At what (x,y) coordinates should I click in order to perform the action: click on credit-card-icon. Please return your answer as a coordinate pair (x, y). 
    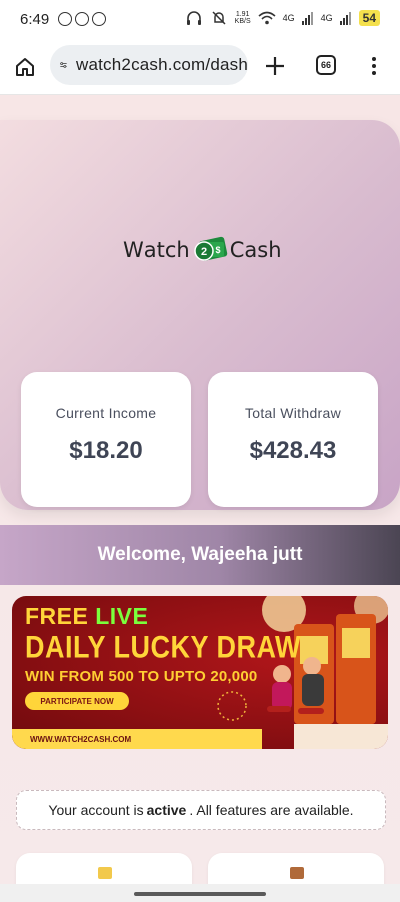
    Looking at the image, I should click on (105, 873).